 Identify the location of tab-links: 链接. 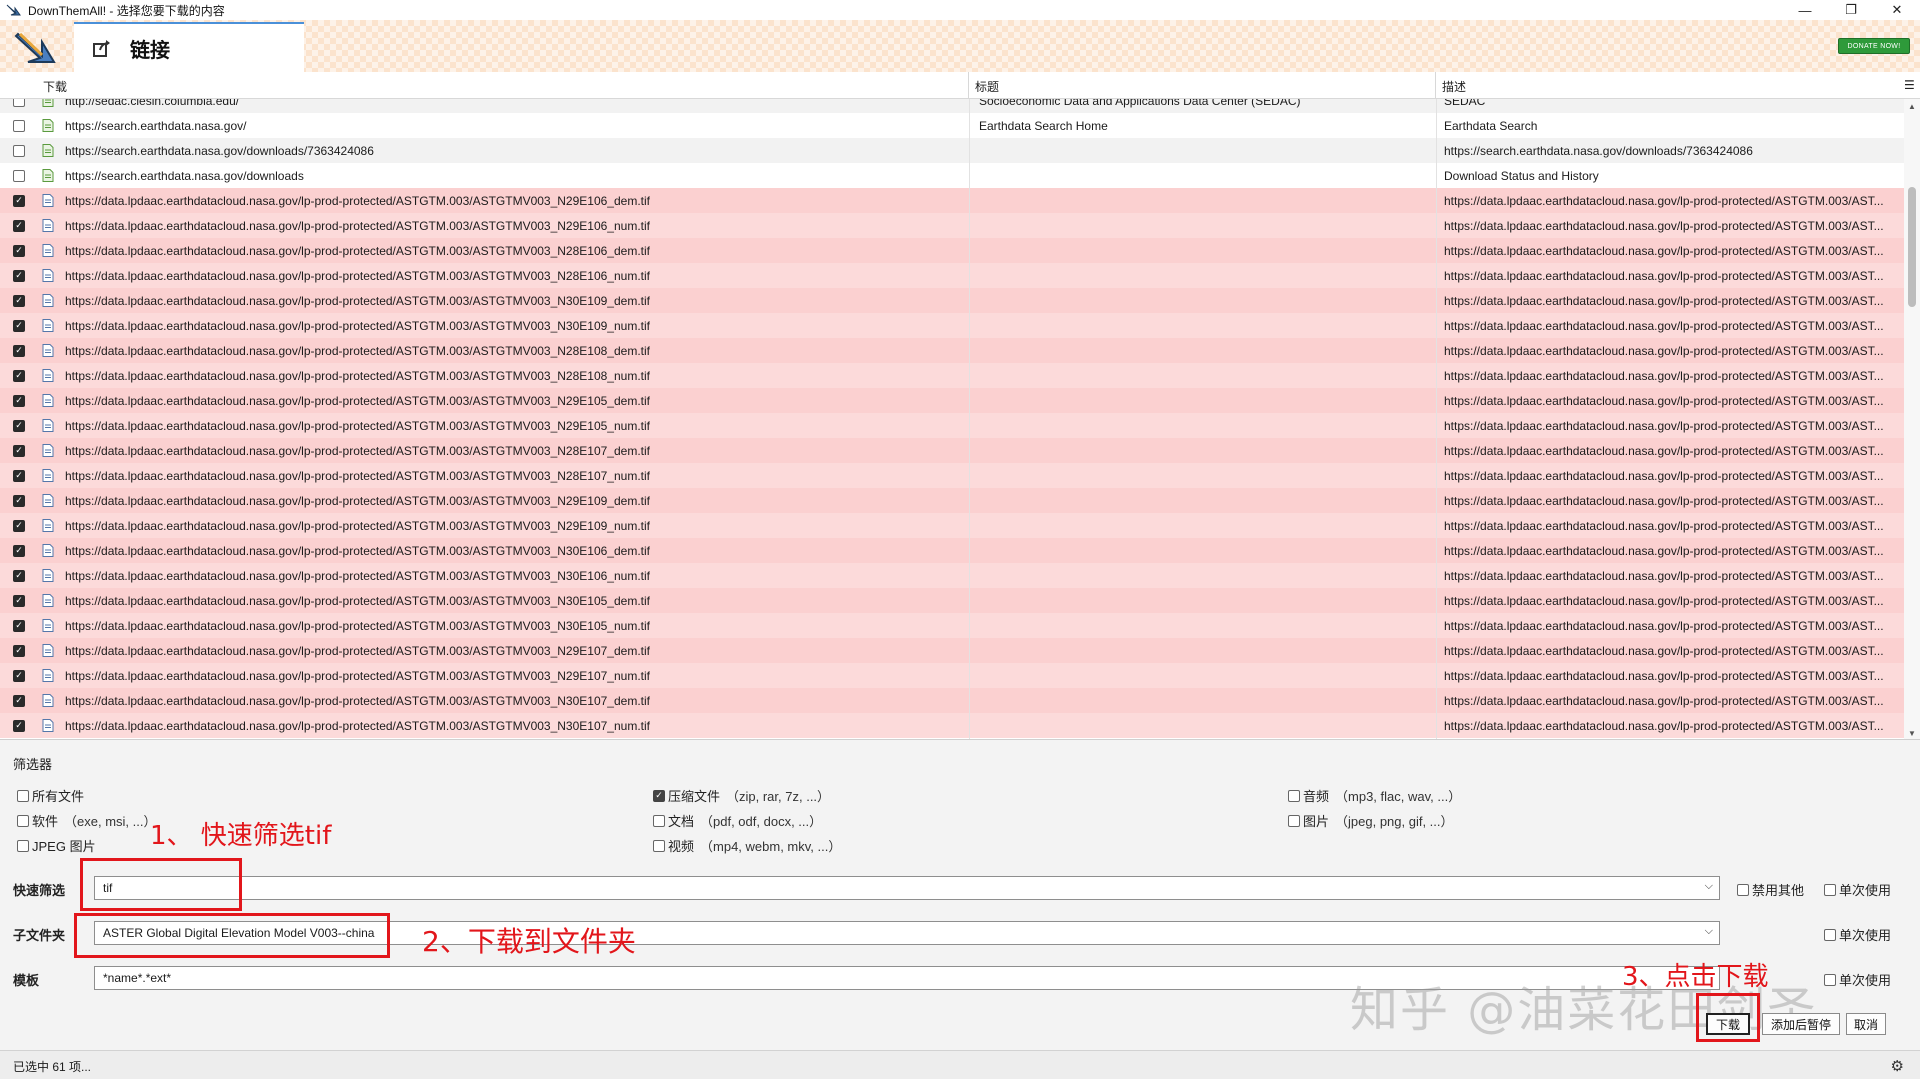
(189, 47).